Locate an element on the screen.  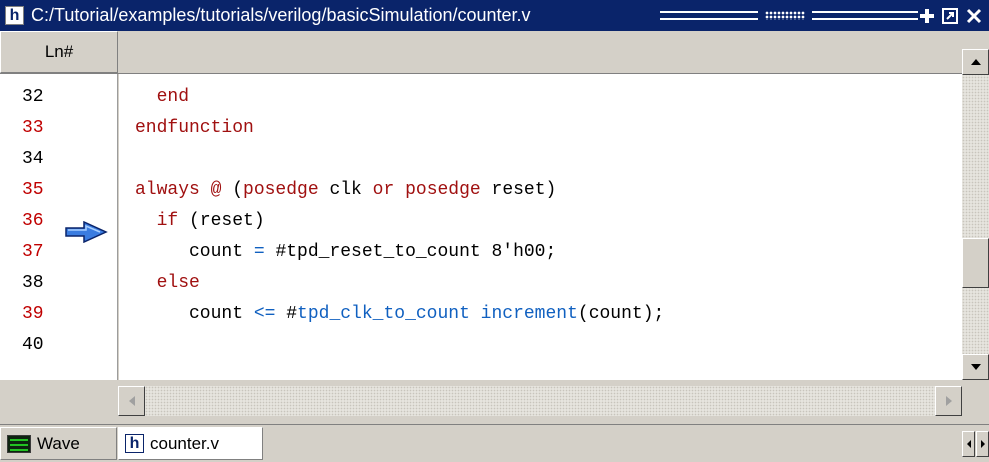
column-header-row: Ln# is located at coordinates (481, 52).